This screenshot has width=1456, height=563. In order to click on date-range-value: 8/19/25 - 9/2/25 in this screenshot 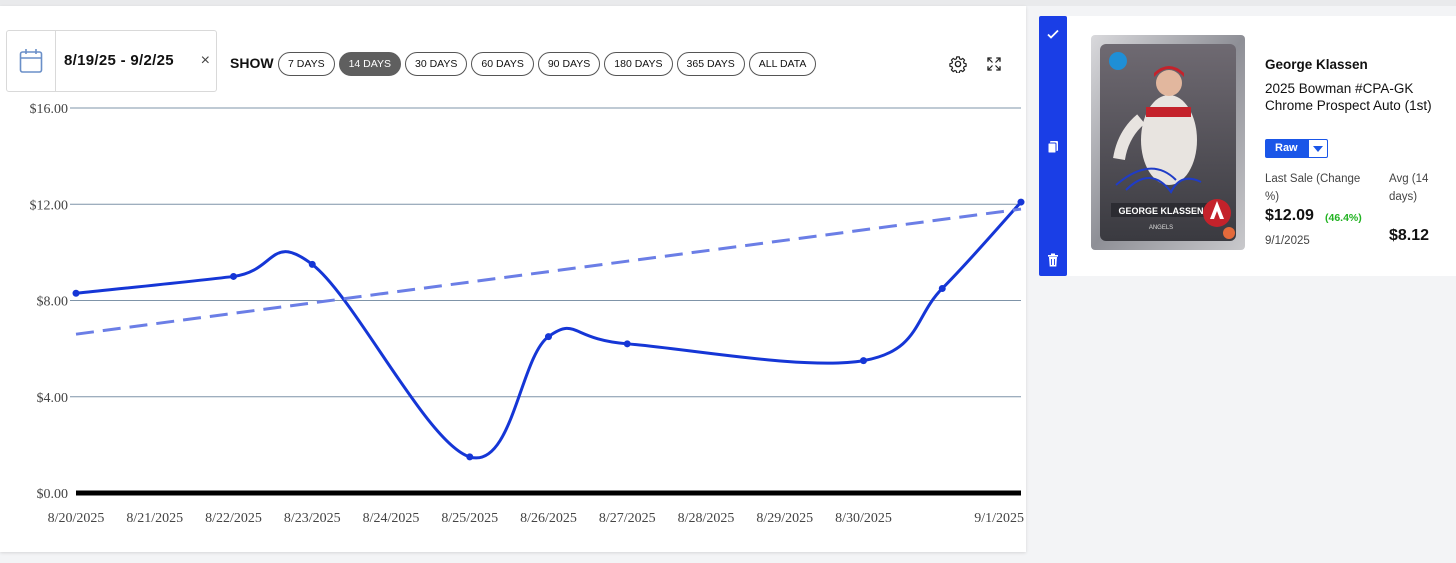, I will do `click(119, 61)`.